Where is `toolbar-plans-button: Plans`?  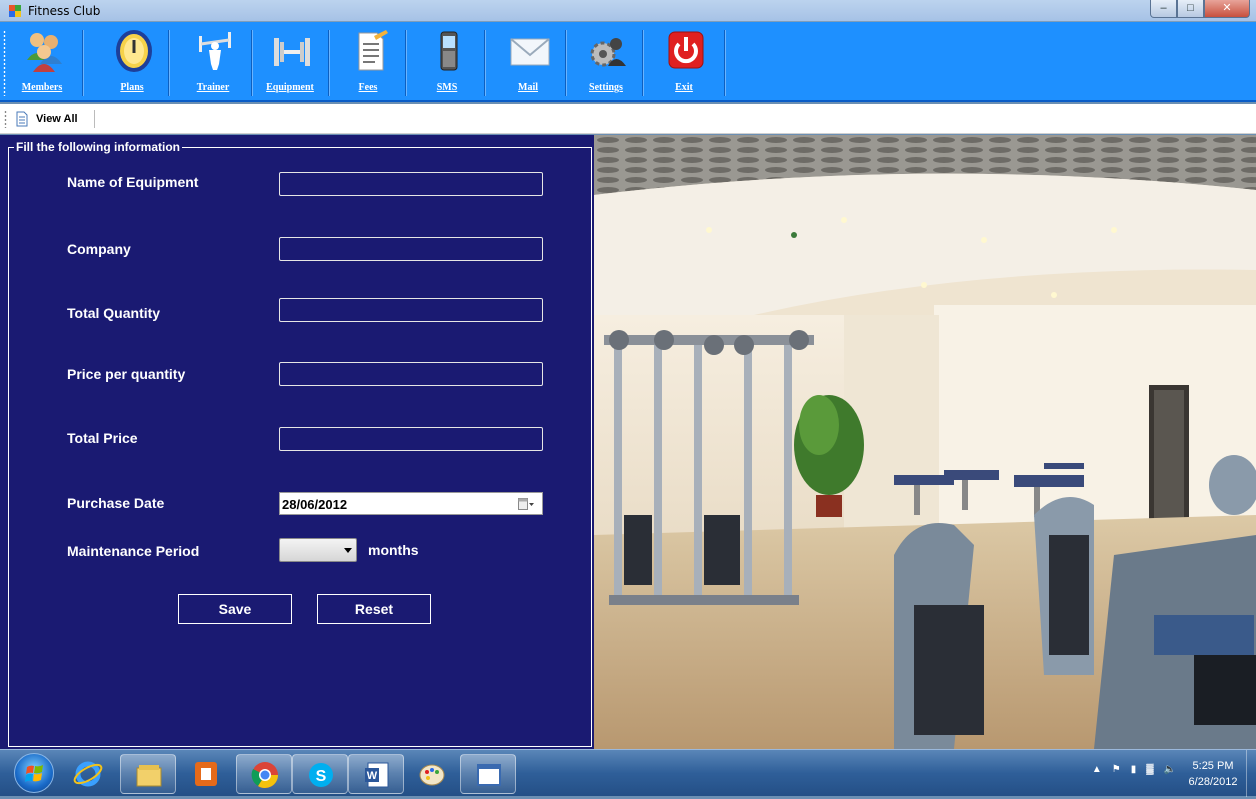 toolbar-plans-button: Plans is located at coordinates (132, 62).